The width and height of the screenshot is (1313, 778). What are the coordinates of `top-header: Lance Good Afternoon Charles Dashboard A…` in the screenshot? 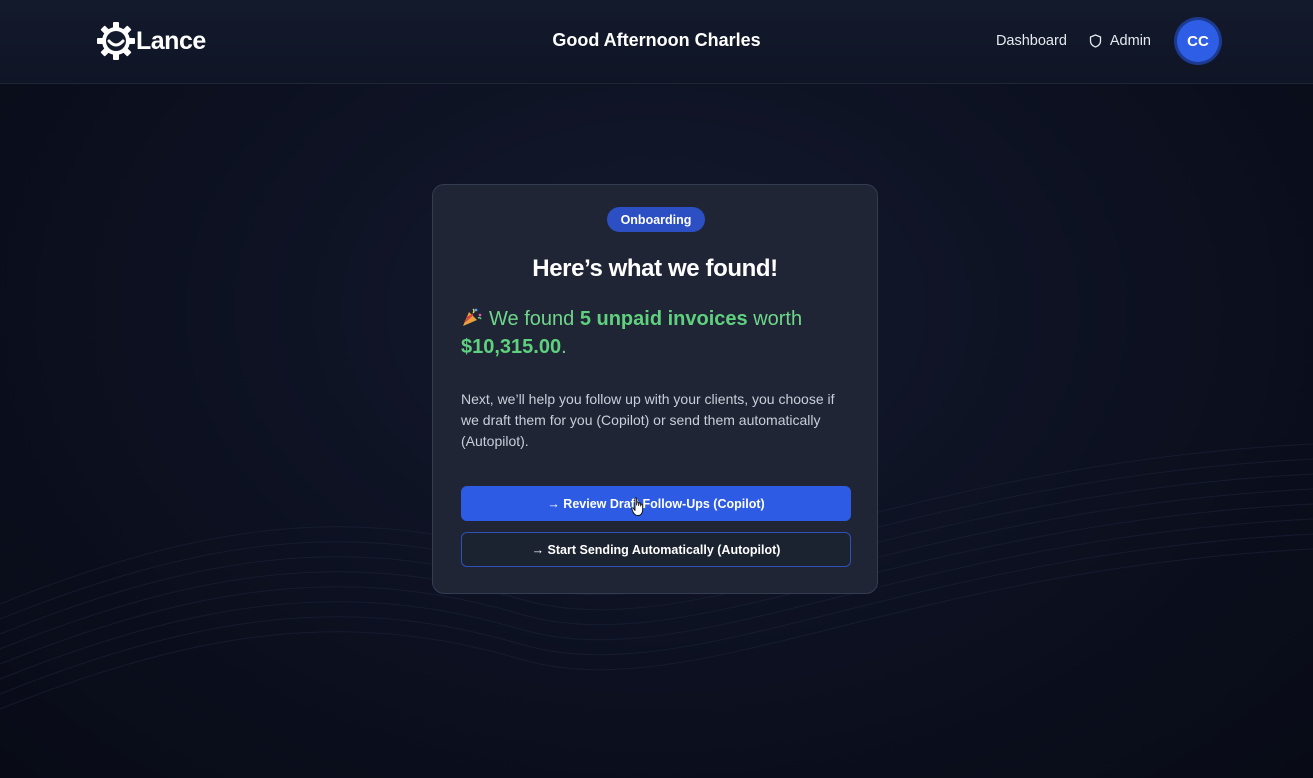 It's located at (656, 42).